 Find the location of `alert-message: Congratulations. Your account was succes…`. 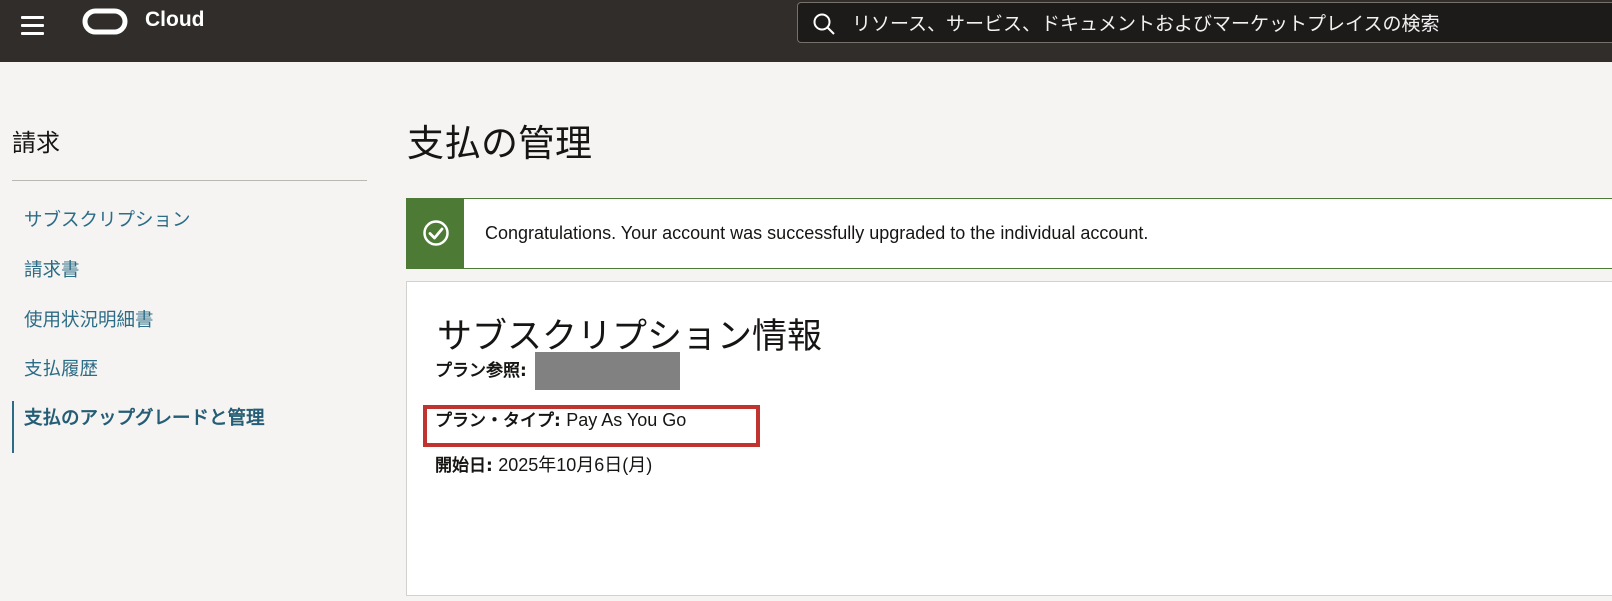

alert-message: Congratulations. Your account was succes… is located at coordinates (817, 233).